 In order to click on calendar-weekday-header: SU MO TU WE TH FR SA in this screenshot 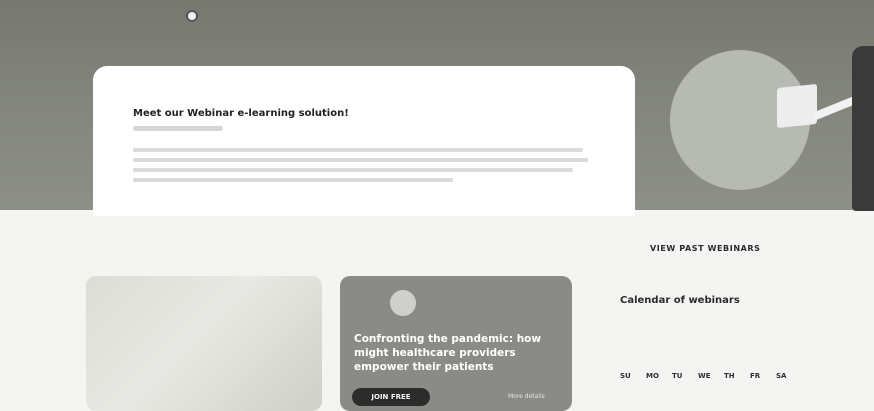, I will do `click(711, 376)`.